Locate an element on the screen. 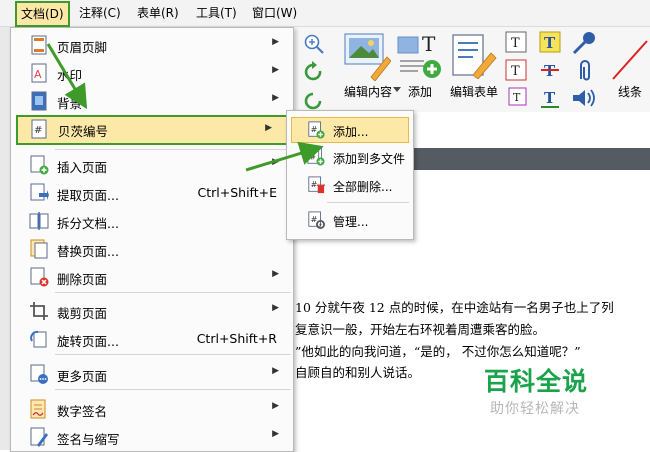 The height and width of the screenshot is (452, 650). callout-arrows is located at coordinates (185, 107).